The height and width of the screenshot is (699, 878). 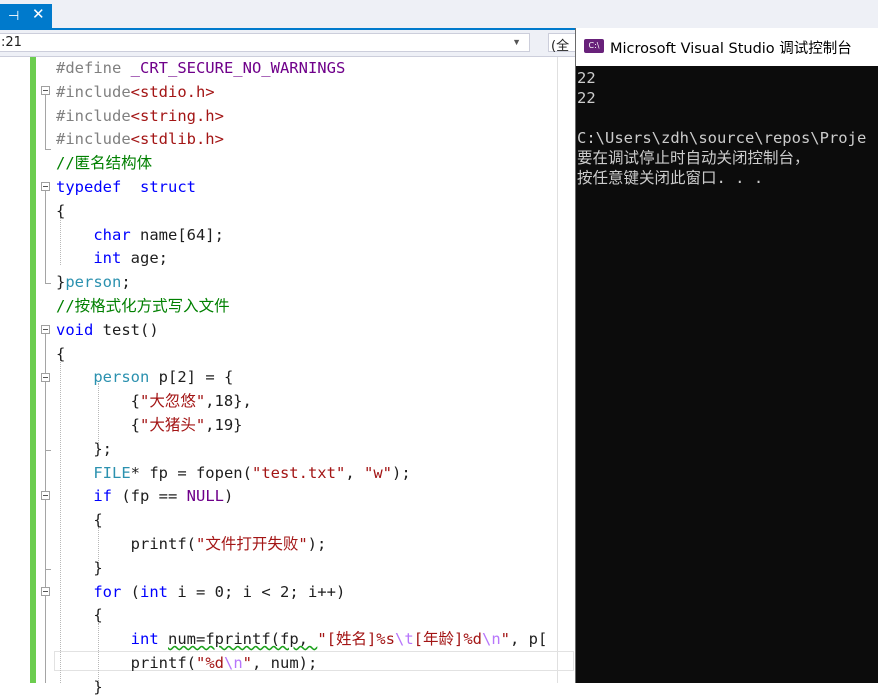 What do you see at coordinates (586, 98) in the screenshot?
I see `console-line: 22` at bounding box center [586, 98].